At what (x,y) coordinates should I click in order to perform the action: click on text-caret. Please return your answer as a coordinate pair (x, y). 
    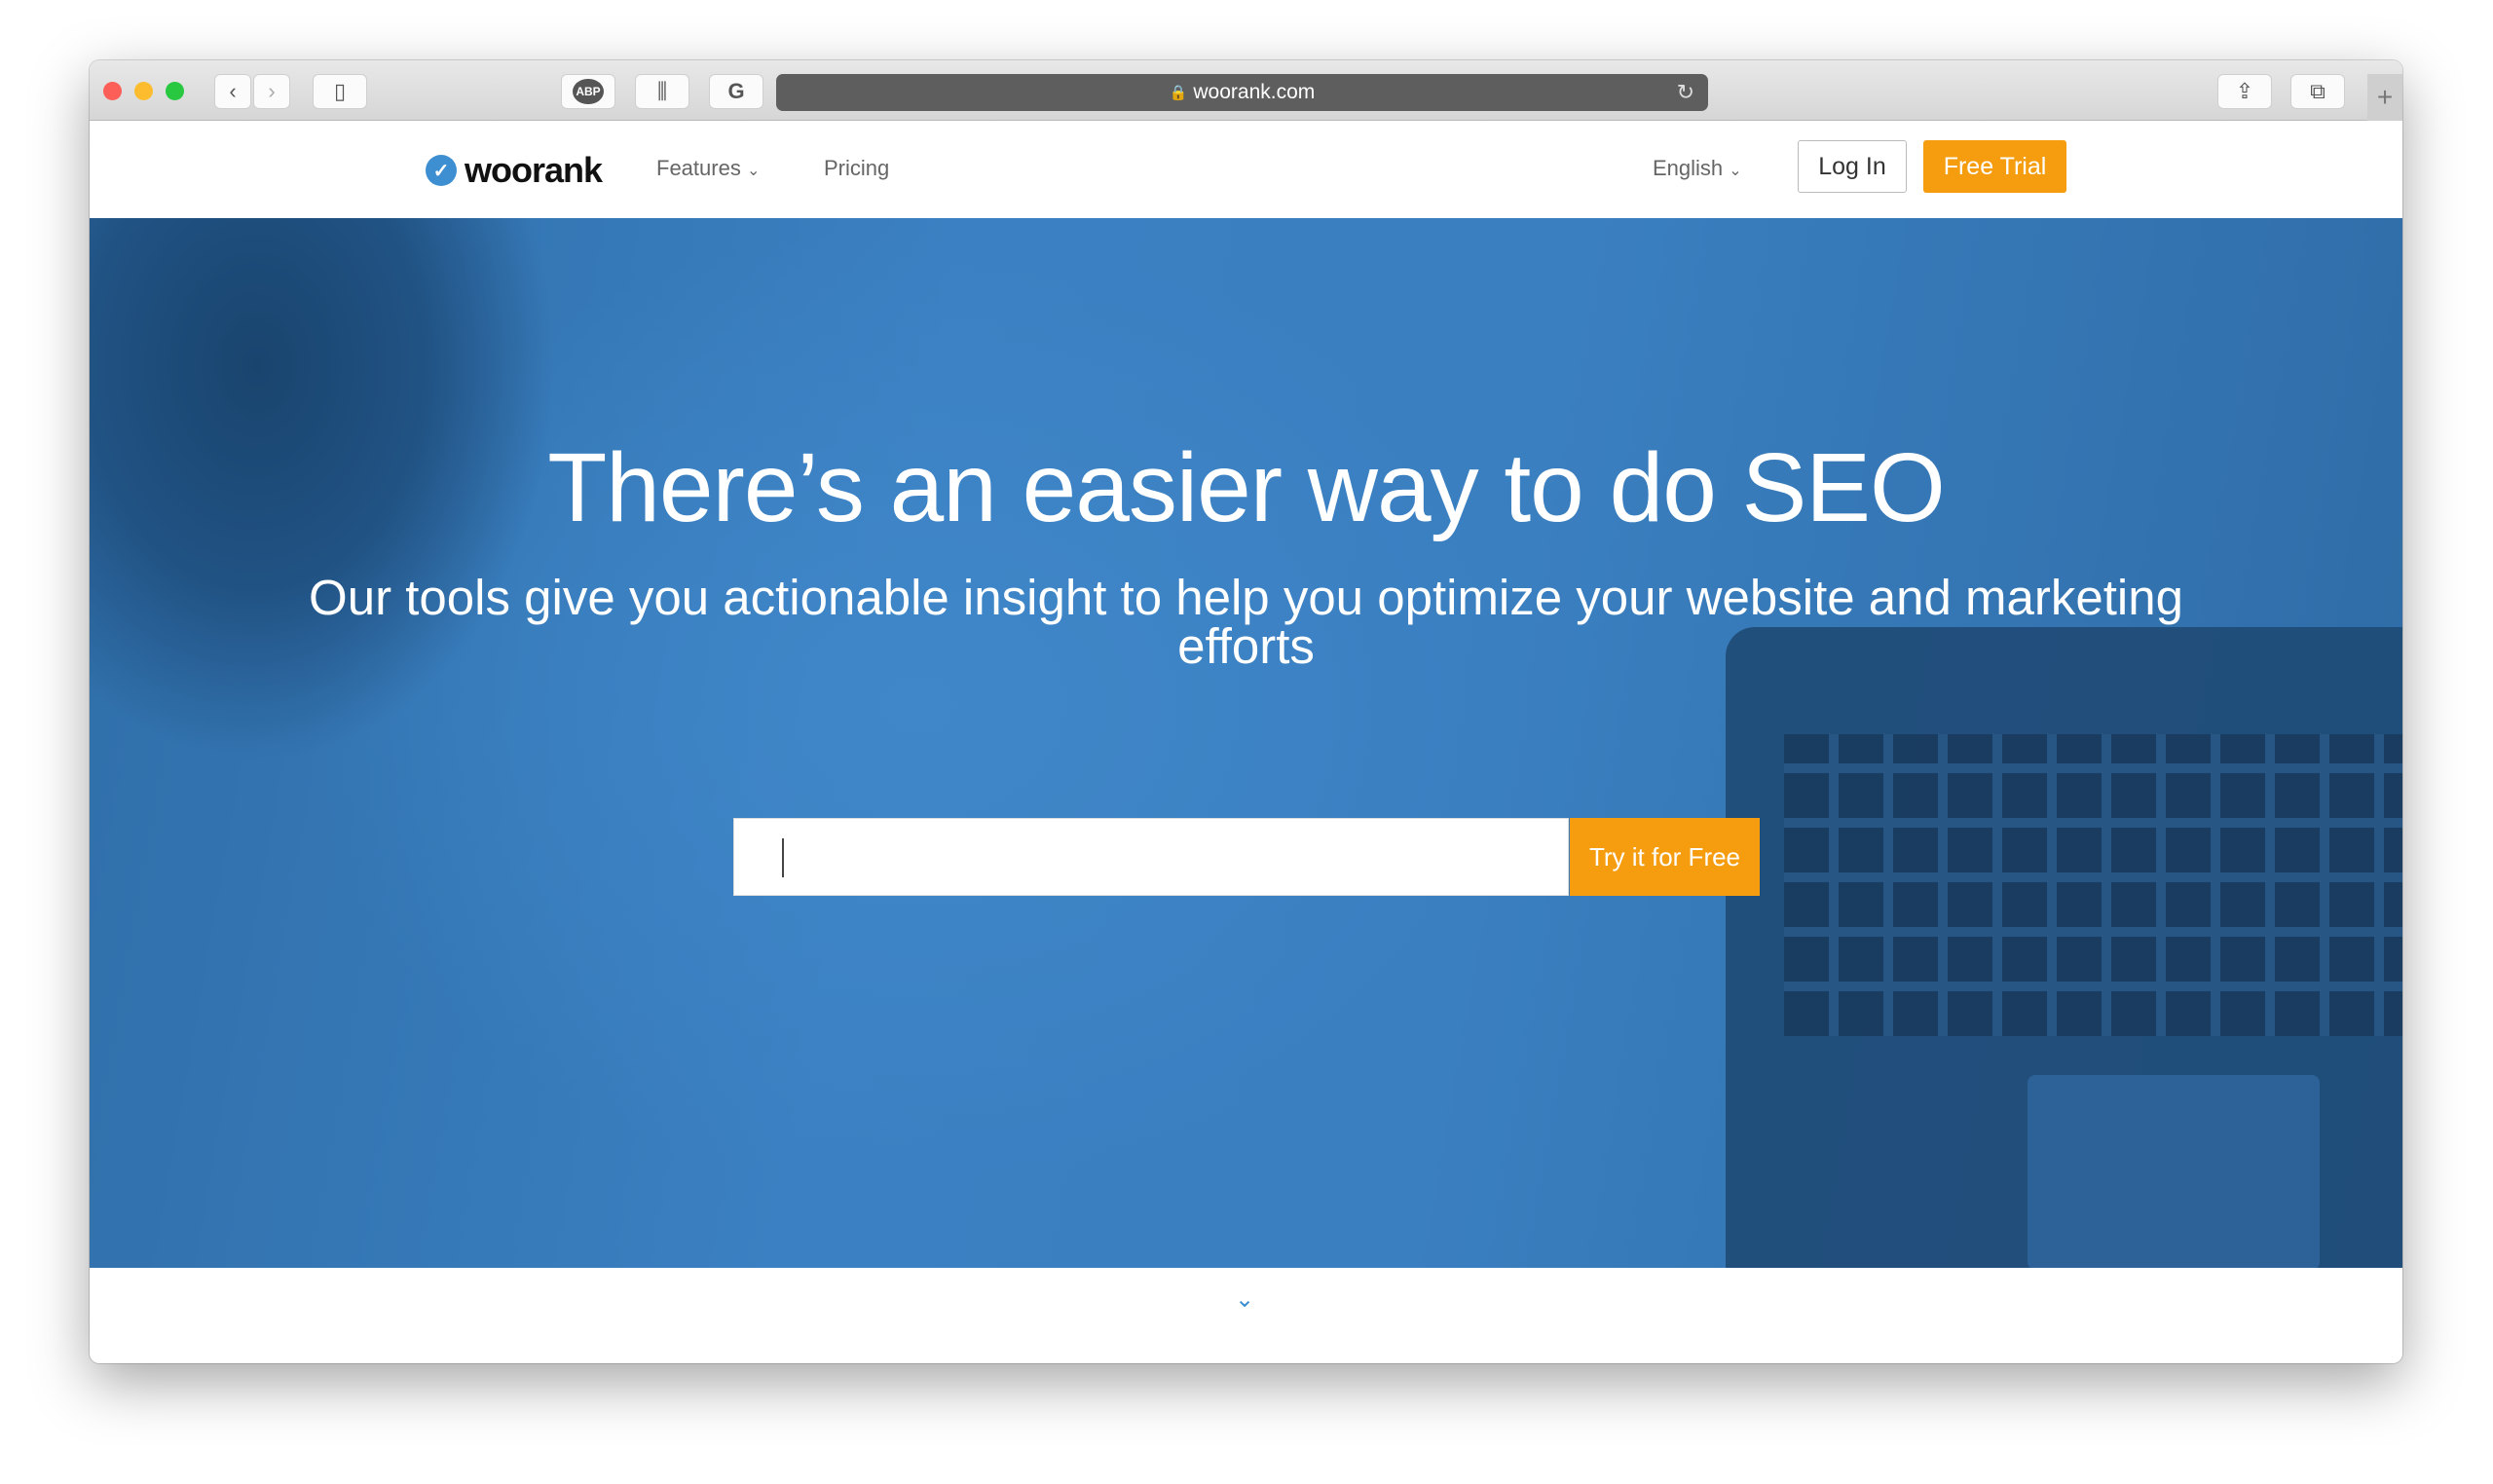
    Looking at the image, I should click on (783, 857).